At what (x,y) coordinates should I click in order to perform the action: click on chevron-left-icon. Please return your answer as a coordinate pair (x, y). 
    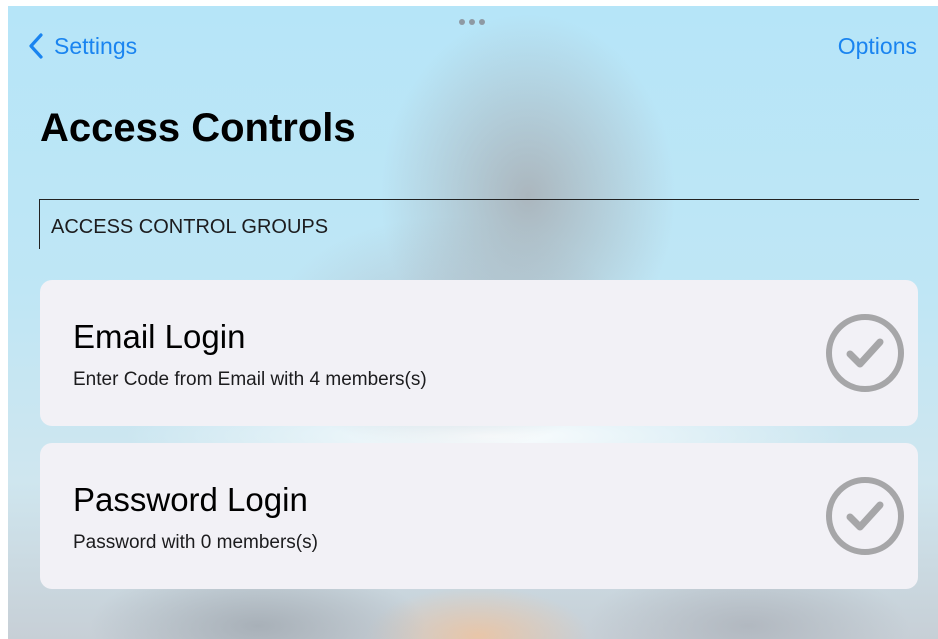
    Looking at the image, I should click on (36, 46).